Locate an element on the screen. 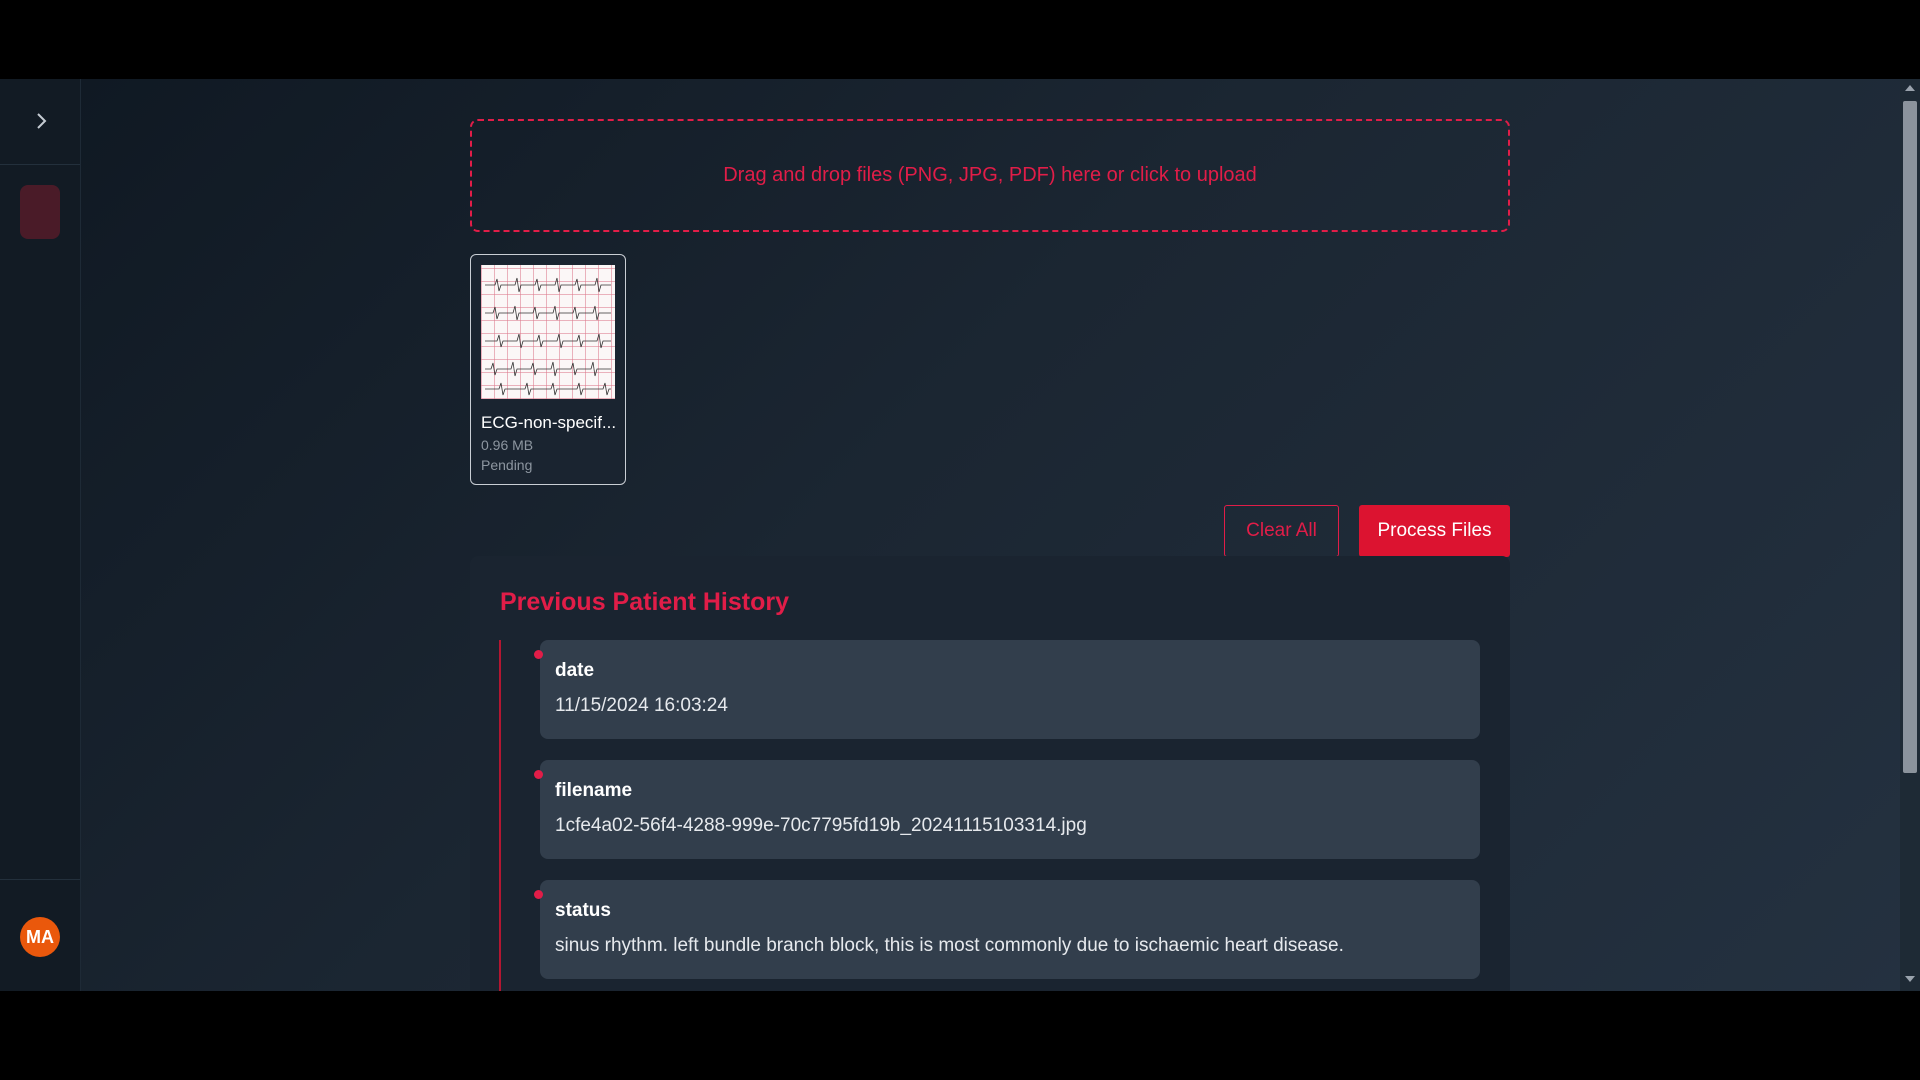  entry-label: date is located at coordinates (575, 670).